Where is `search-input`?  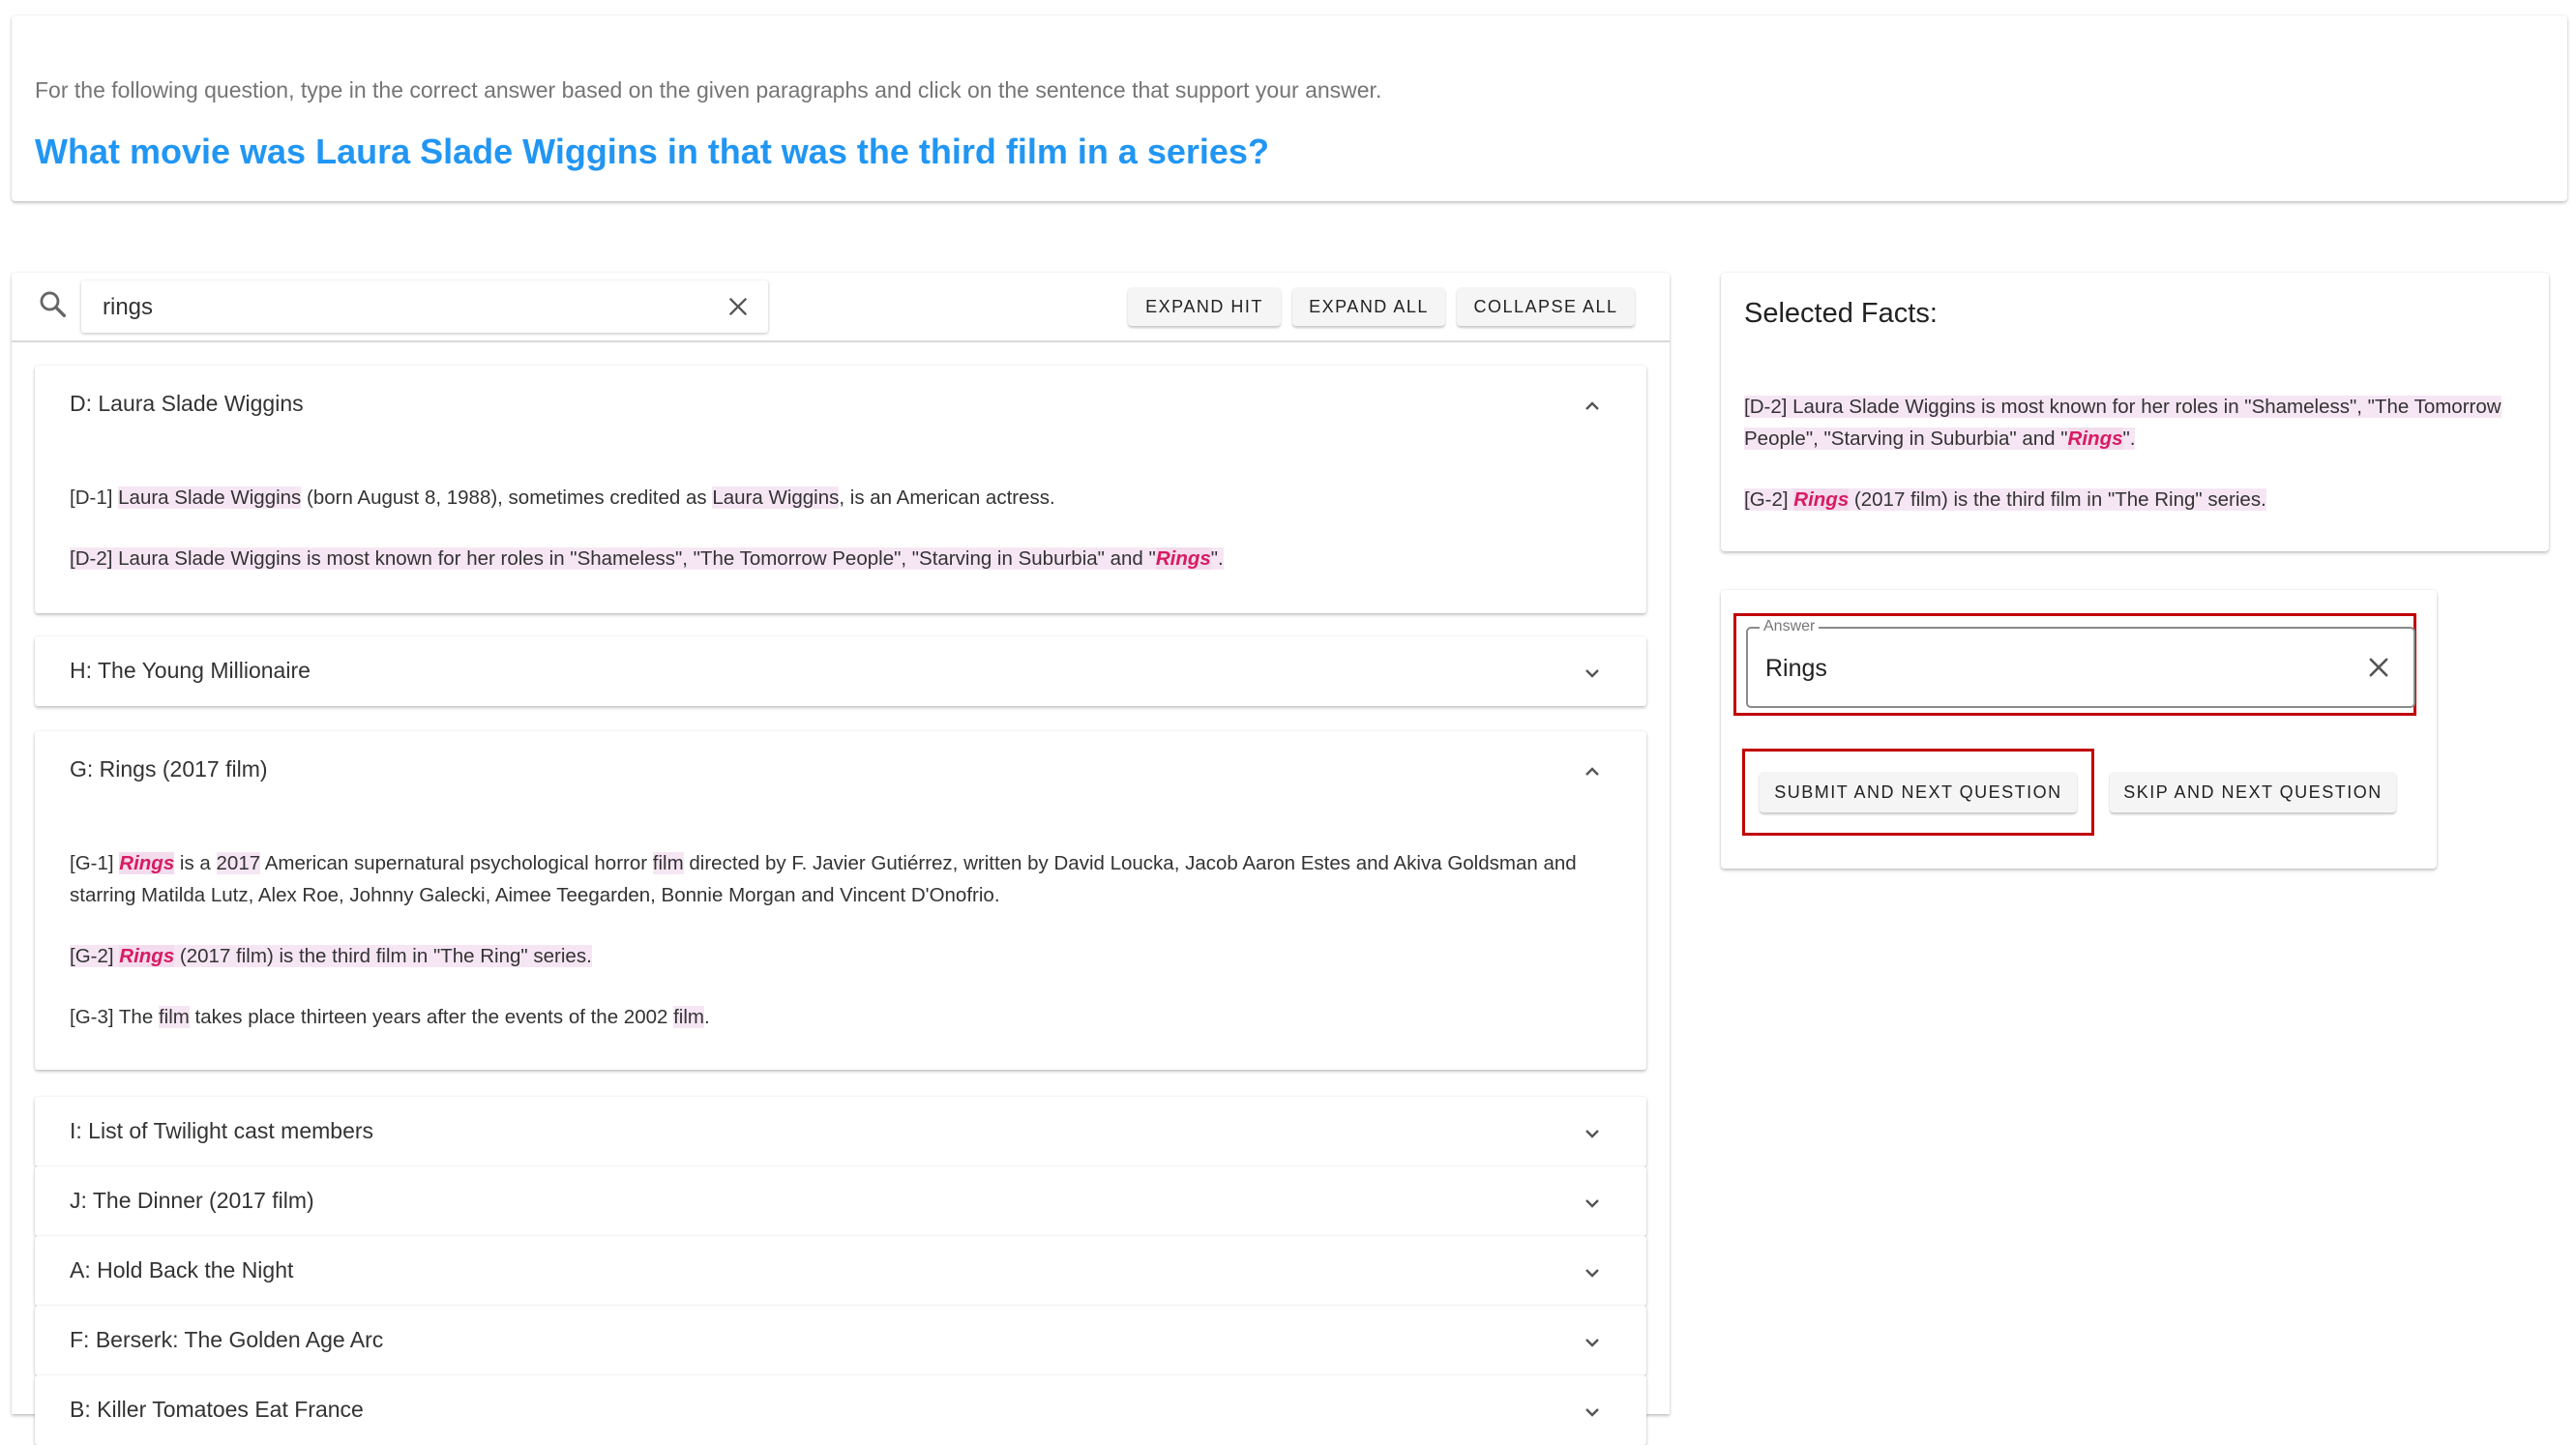
search-input is located at coordinates (393, 308).